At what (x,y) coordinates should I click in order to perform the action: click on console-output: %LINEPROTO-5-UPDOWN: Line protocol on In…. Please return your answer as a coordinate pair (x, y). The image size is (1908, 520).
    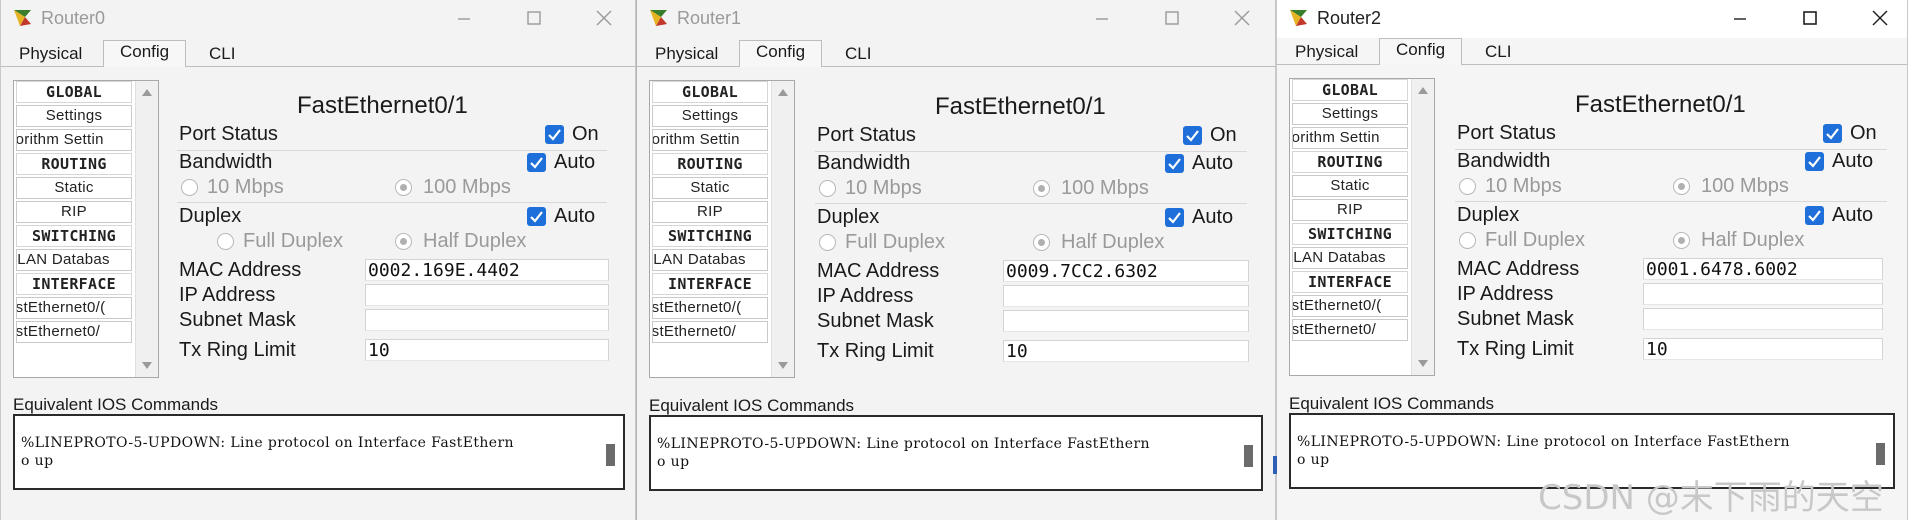
    Looking at the image, I should click on (1543, 451).